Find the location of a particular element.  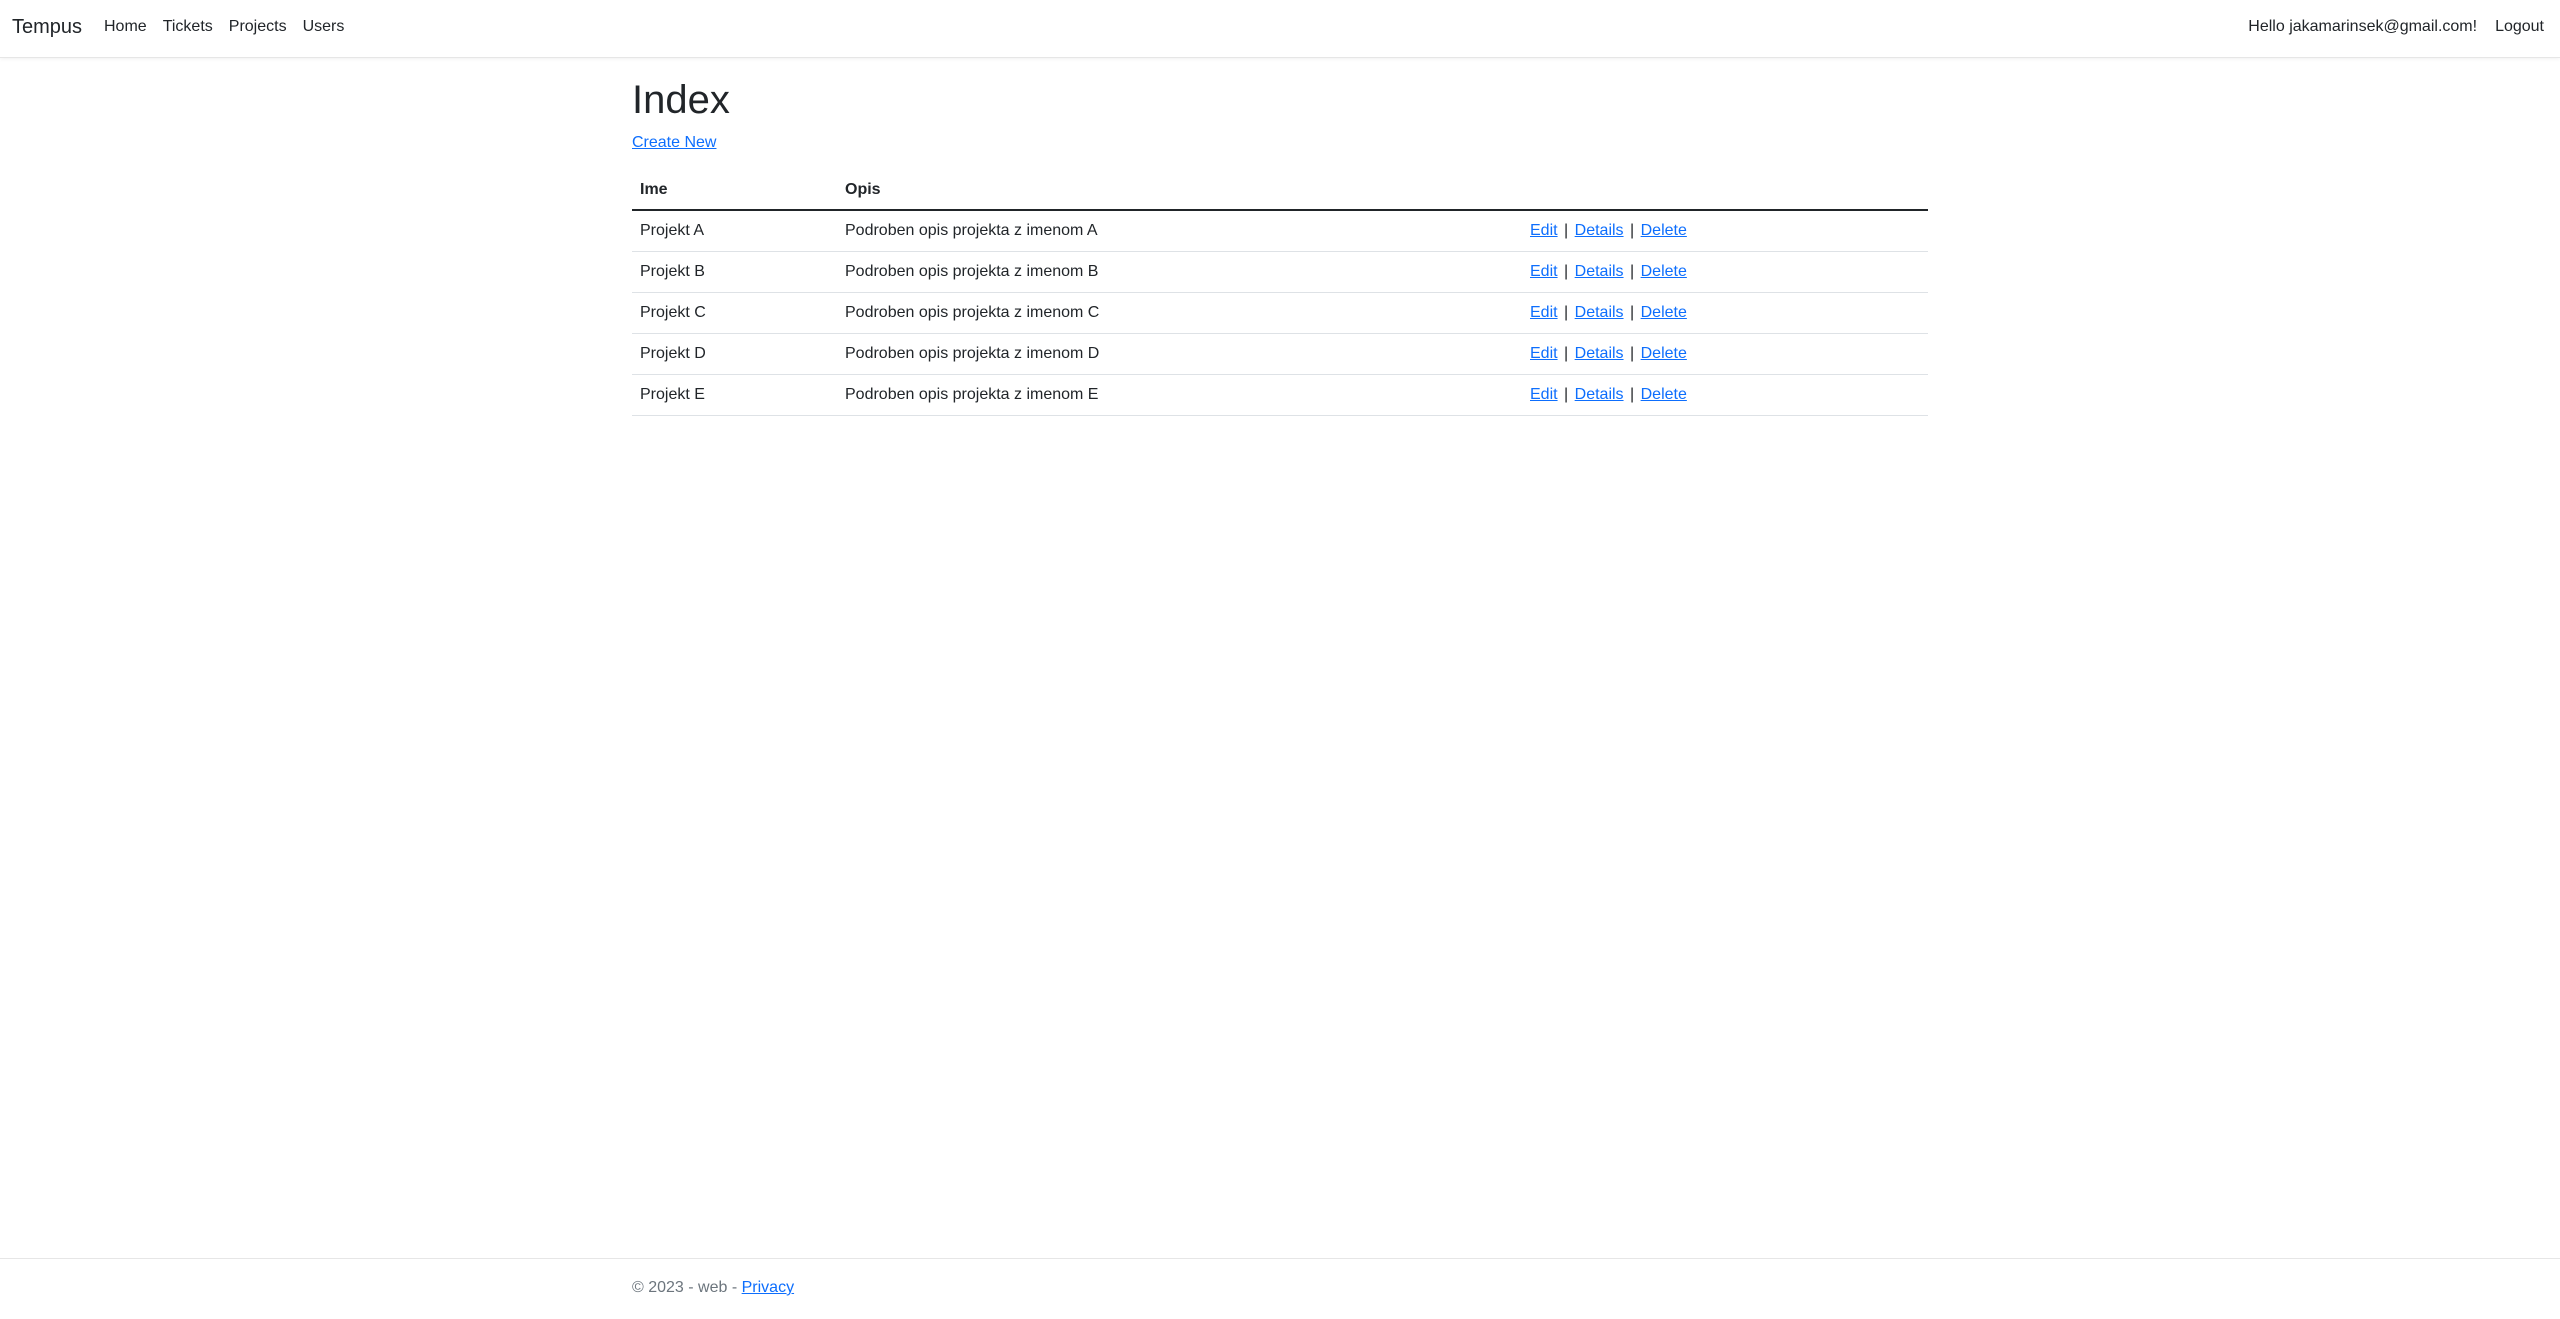

row-description: Podroben opis projekta z imenom C is located at coordinates (1179, 313).